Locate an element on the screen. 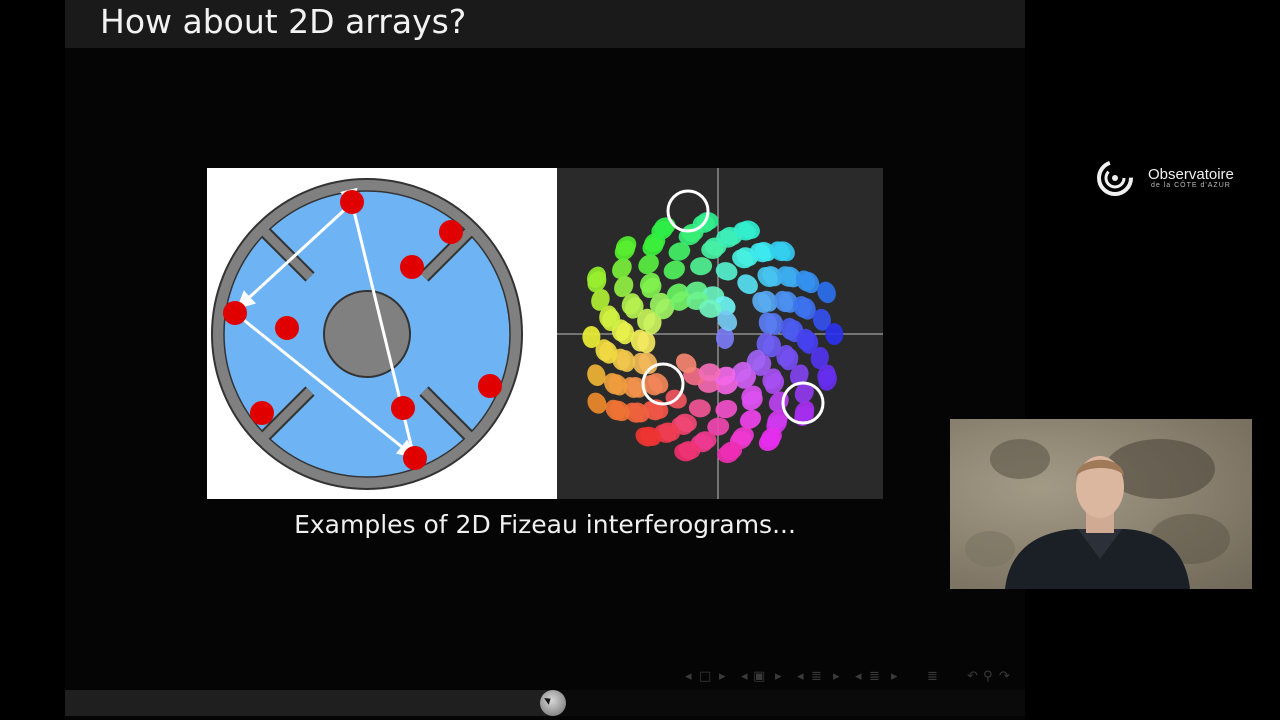 Image resolution: width=1280 pixels, height=720 pixels. video-progress-bar is located at coordinates (545, 703).